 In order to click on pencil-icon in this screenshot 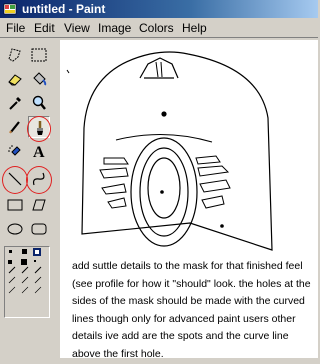, I will do `click(15, 127)`.